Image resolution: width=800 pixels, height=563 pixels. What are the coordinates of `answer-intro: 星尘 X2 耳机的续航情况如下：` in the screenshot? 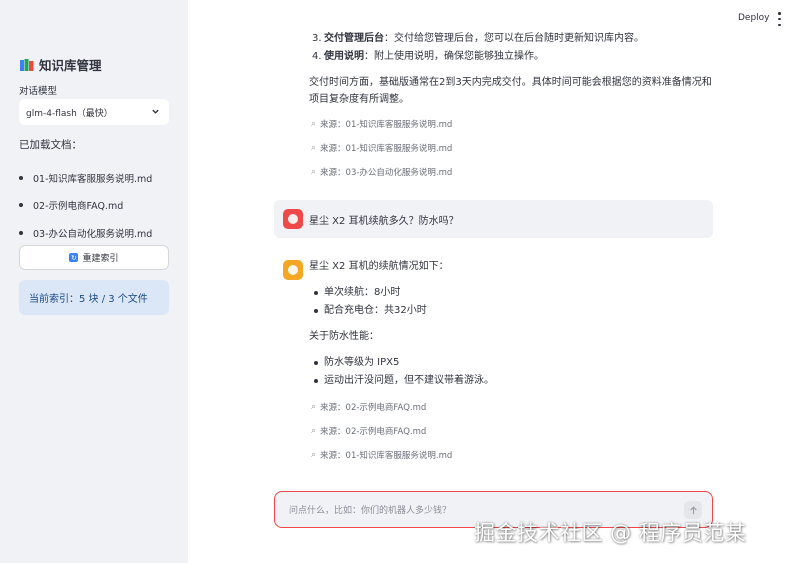 It's located at (379, 266).